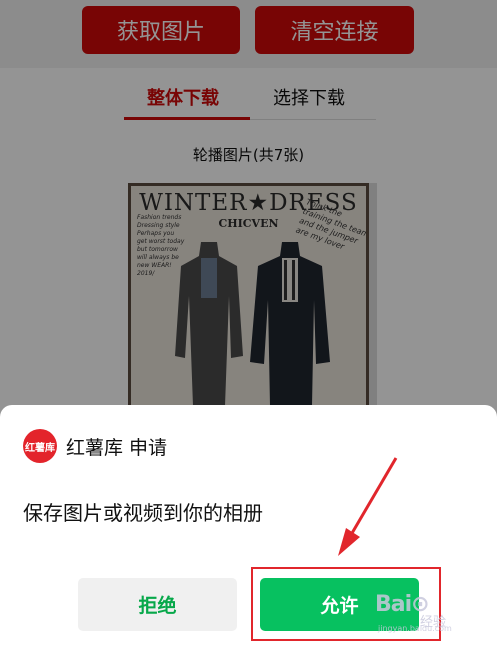 The image size is (497, 649). Describe the element at coordinates (368, 506) in the screenshot. I see `annotation-arrow-icon` at that location.